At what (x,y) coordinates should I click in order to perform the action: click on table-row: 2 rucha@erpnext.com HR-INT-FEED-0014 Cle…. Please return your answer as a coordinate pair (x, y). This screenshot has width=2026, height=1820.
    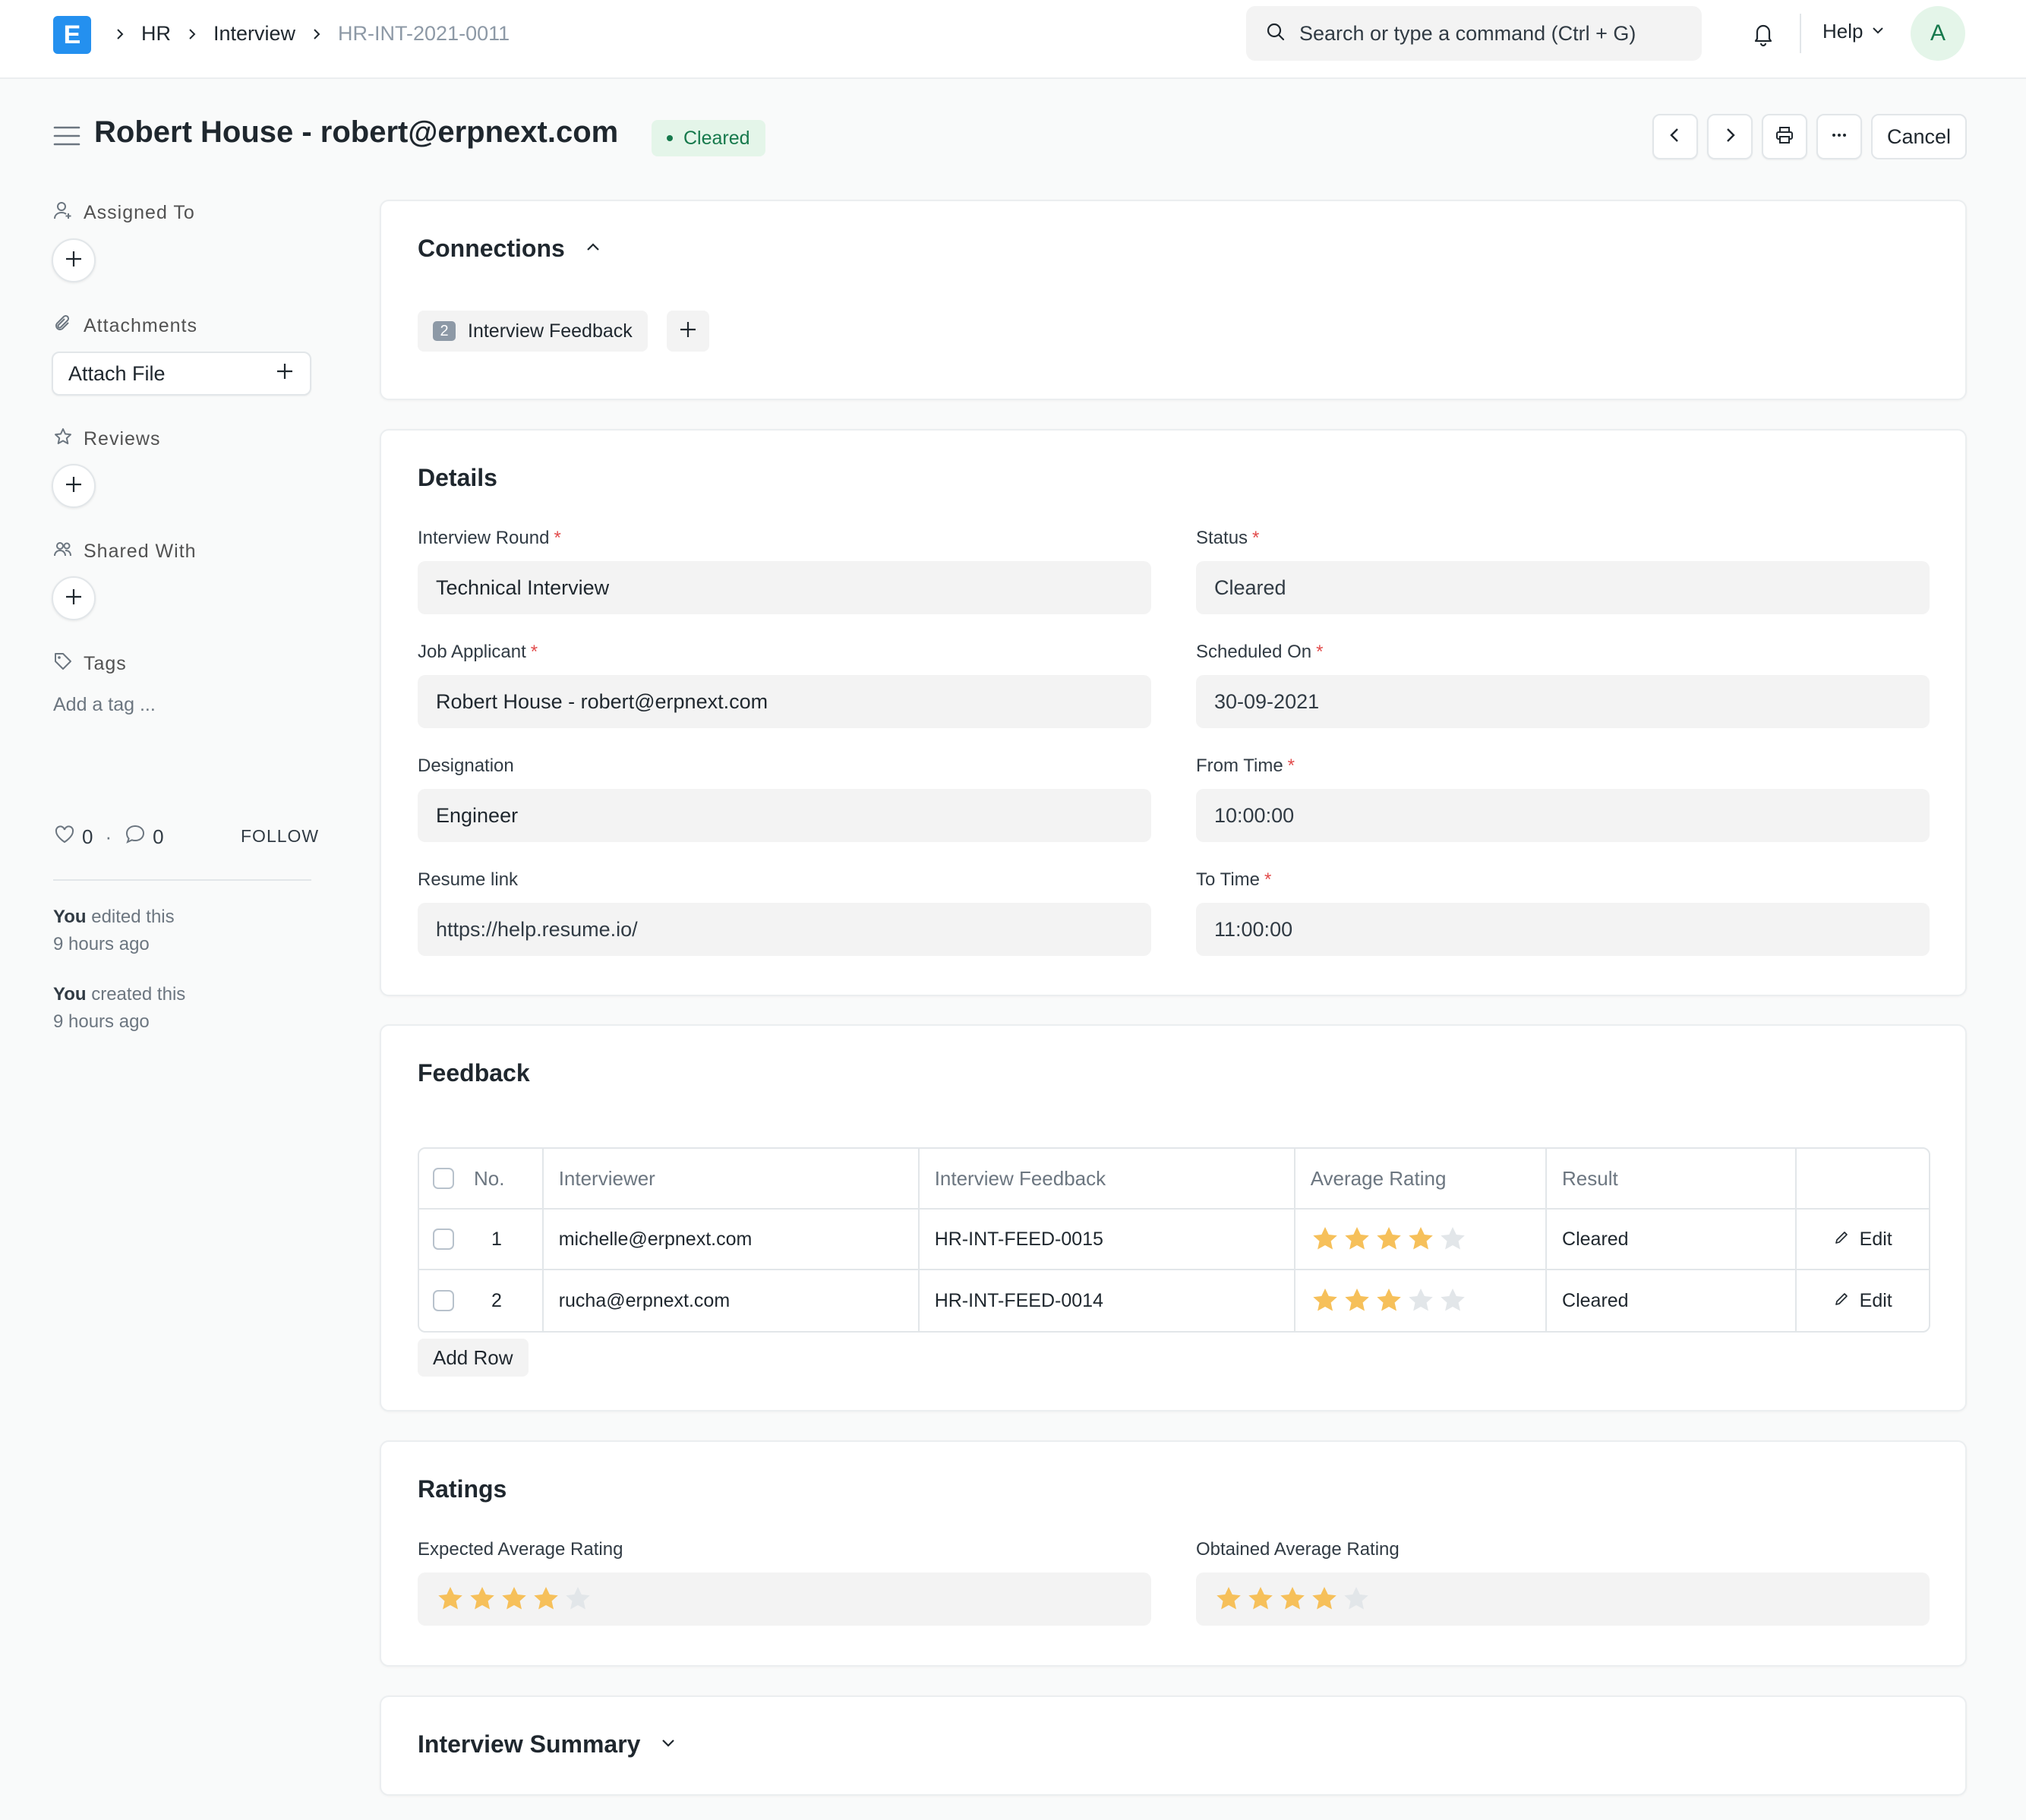
    Looking at the image, I should click on (1174, 1300).